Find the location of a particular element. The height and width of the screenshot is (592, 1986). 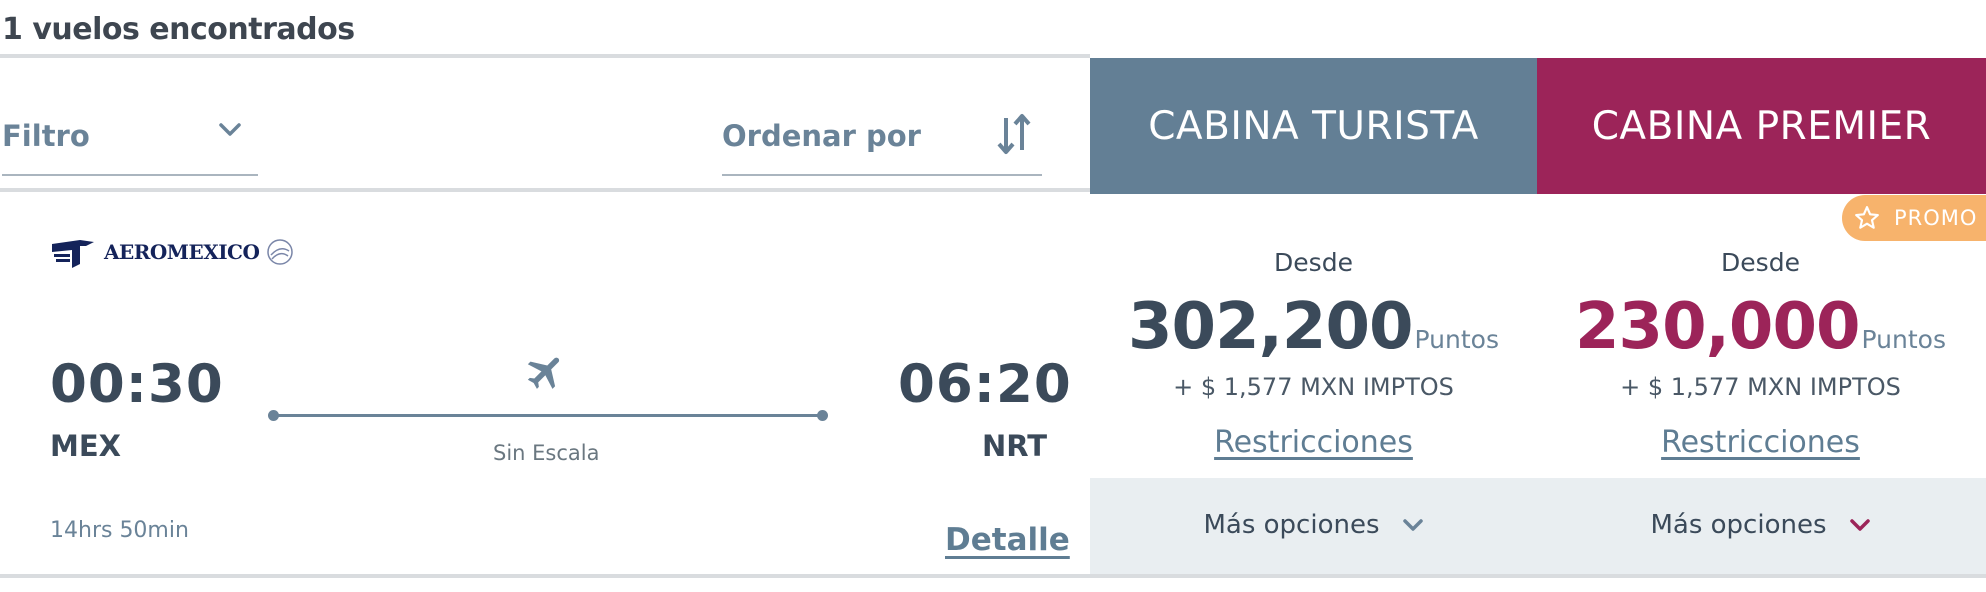

more-options-premier: Más opciones is located at coordinates (1760, 525).